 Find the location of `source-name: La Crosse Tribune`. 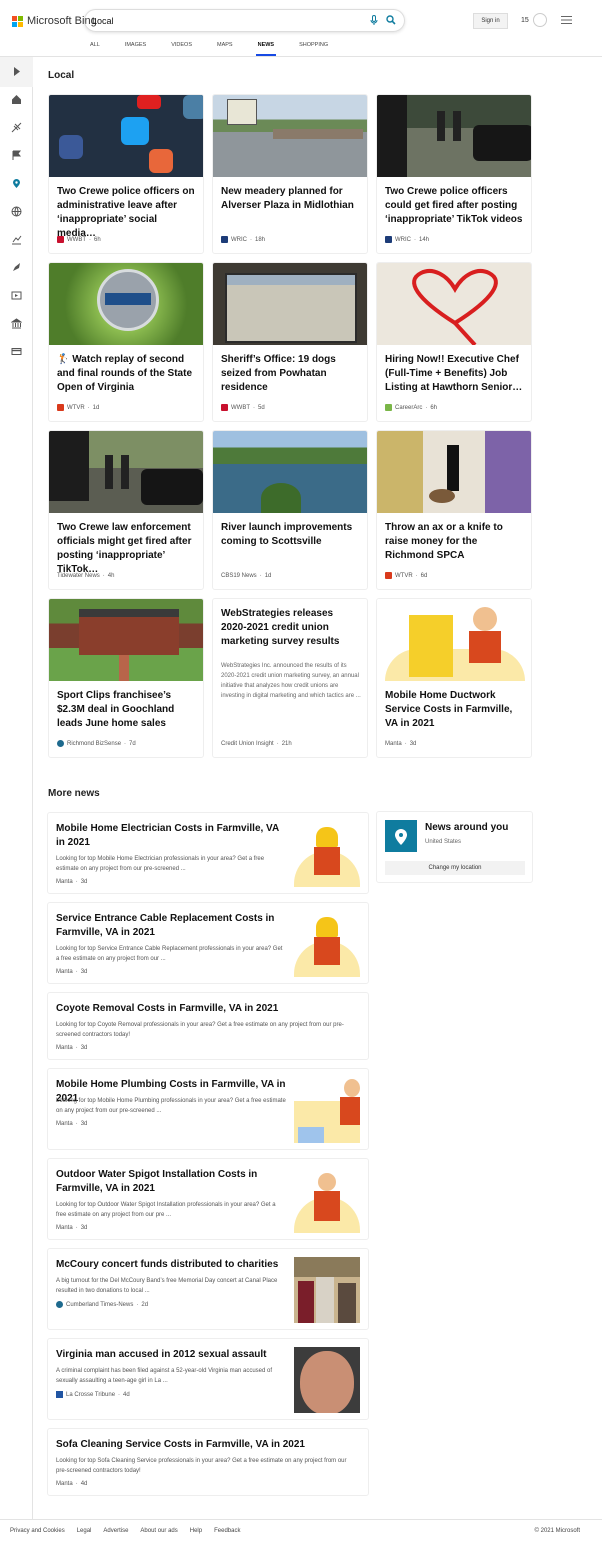

source-name: La Crosse Tribune is located at coordinates (91, 1394).